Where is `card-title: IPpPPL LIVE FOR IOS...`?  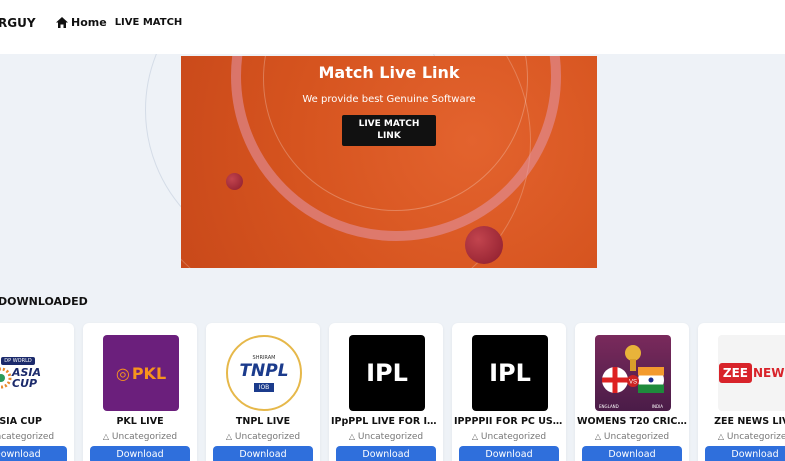
card-title: IPpPPL LIVE FOR IOS... is located at coordinates (386, 421).